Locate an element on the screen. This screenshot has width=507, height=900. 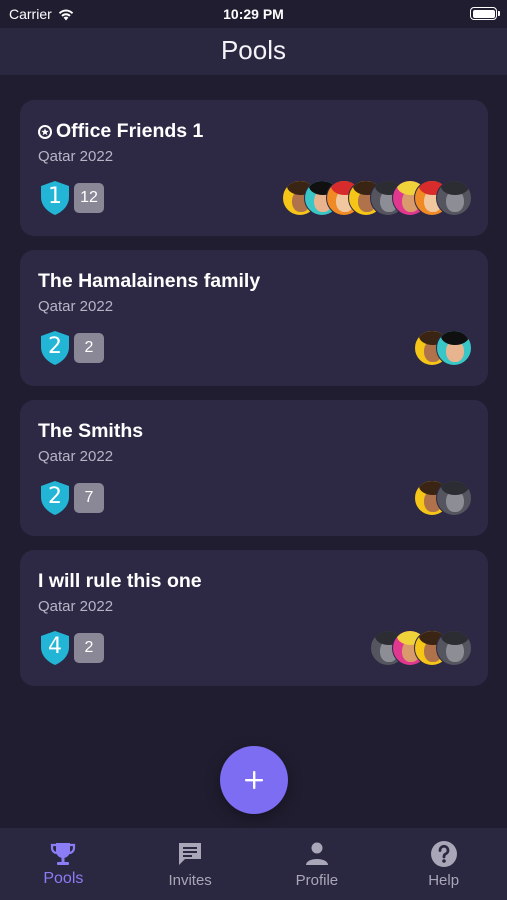
status-bar: Carrier 10:29 PM is located at coordinates (253, 14).